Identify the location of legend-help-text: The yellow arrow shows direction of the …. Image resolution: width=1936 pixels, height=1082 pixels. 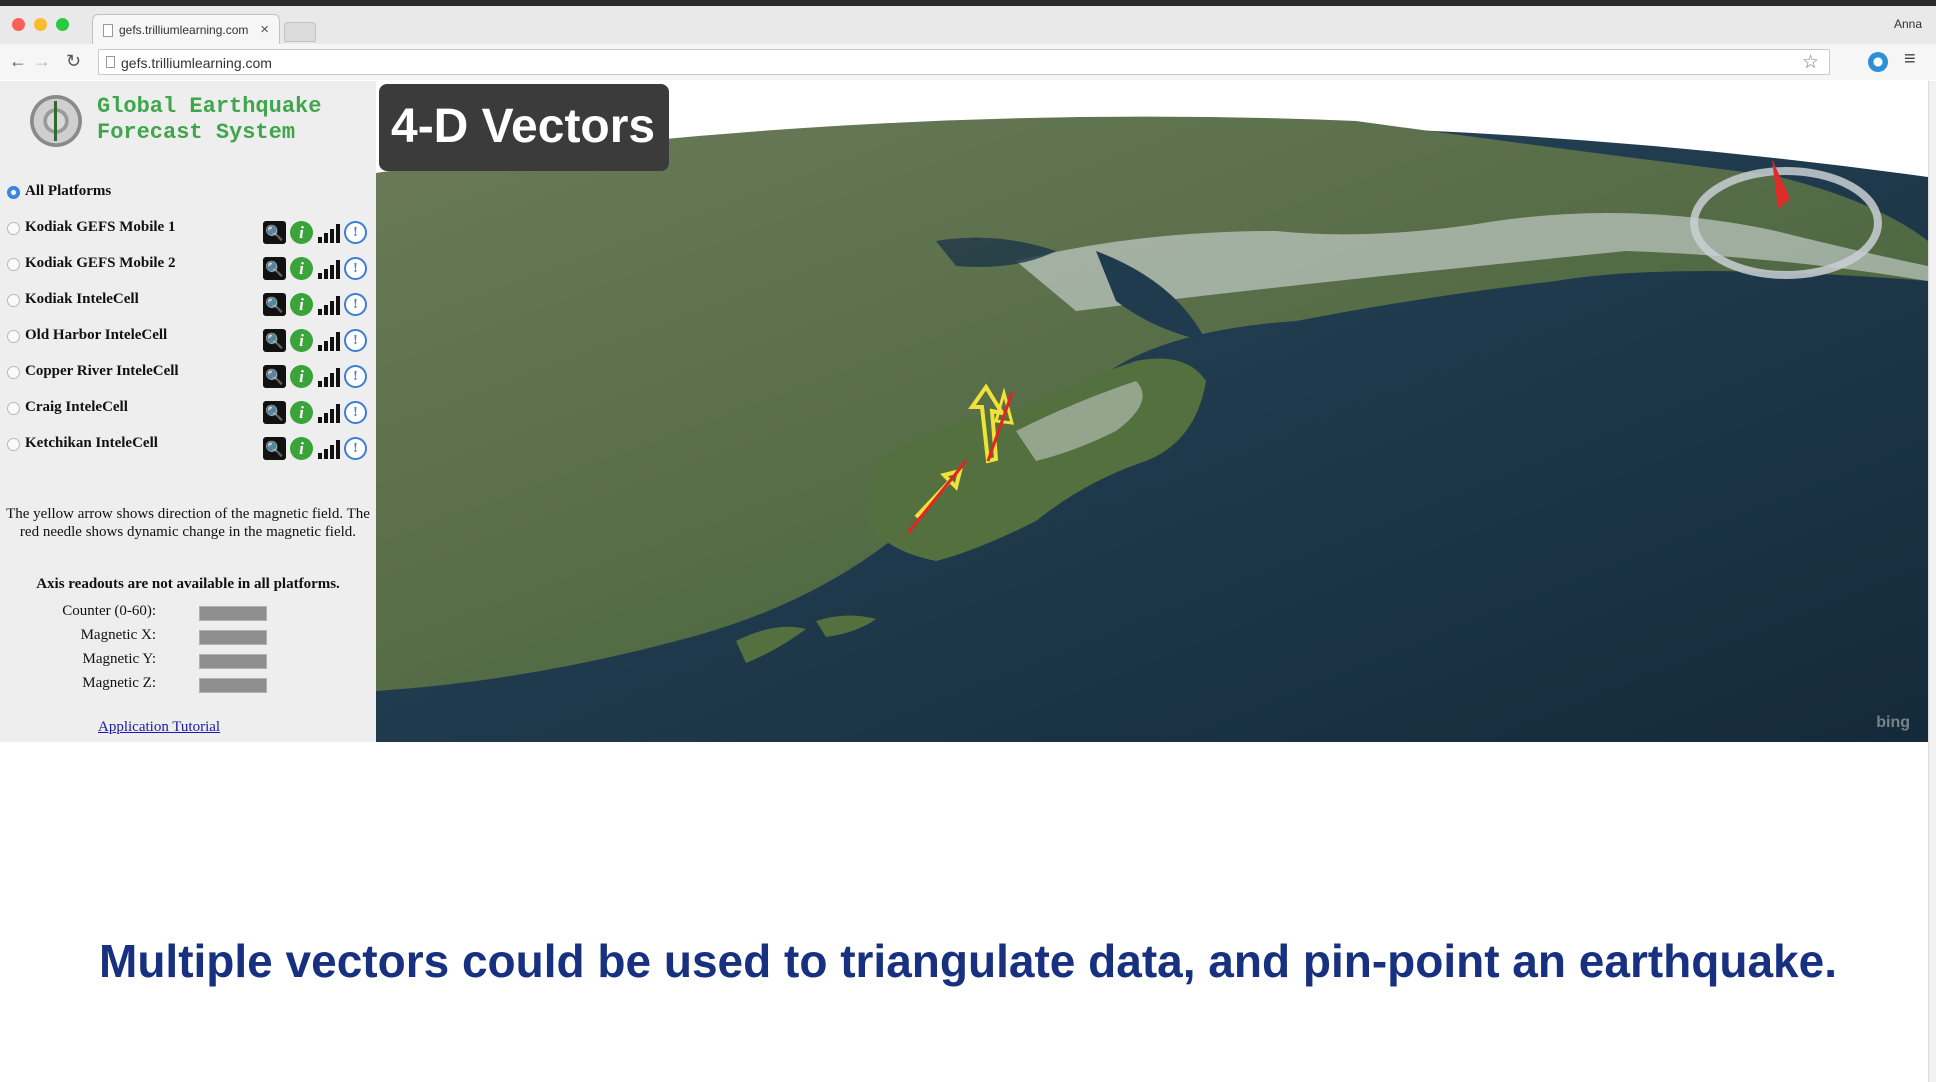
(188, 523).